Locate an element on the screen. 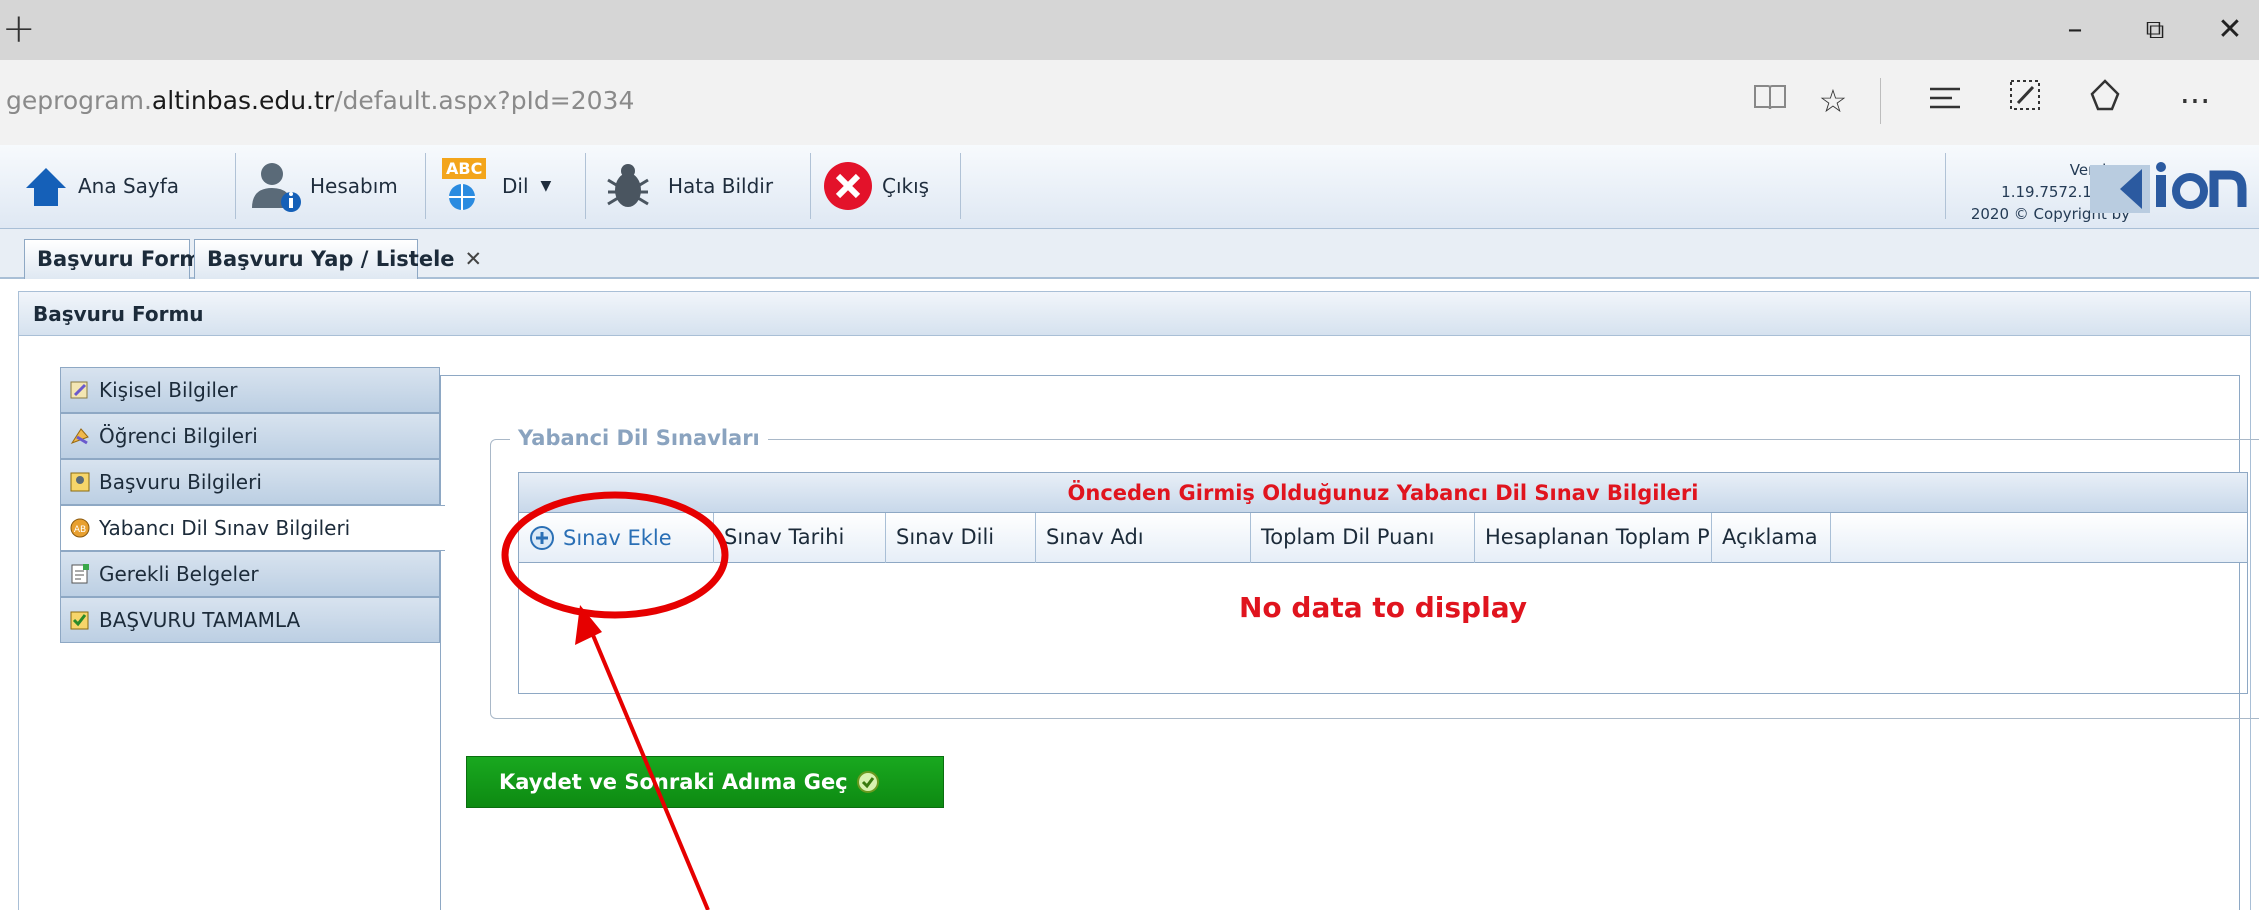 The height and width of the screenshot is (910, 2259). toolbar-divider is located at coordinates (1880, 101).